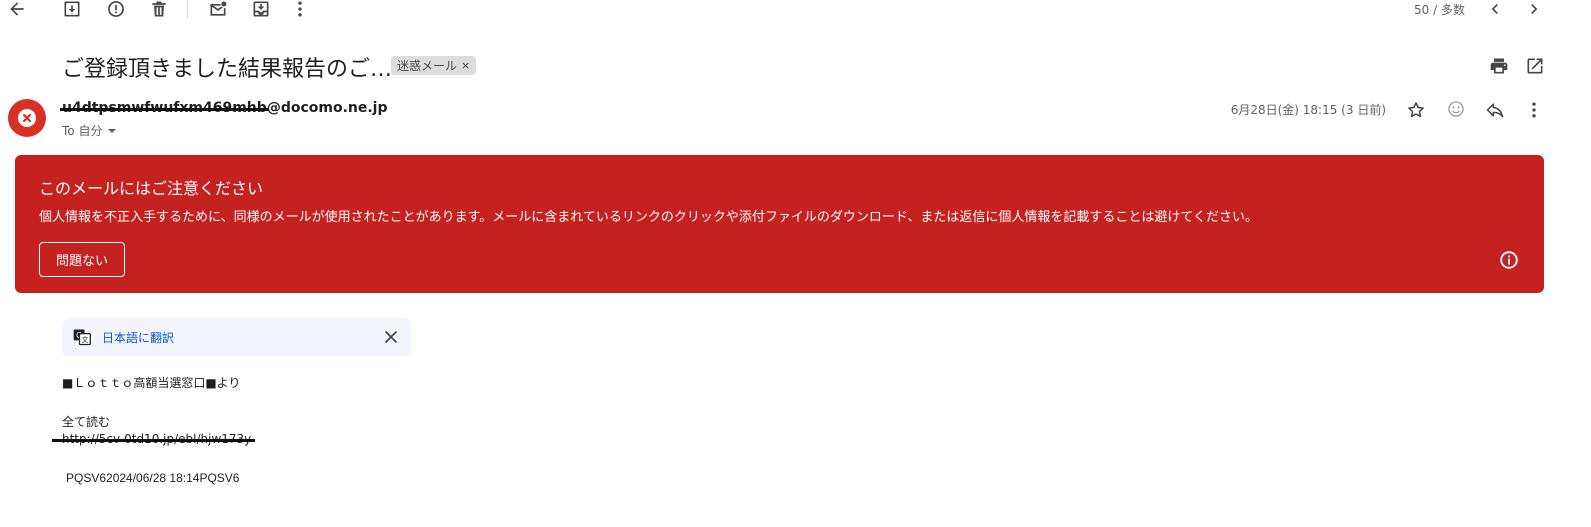 This screenshot has height=527, width=1591. What do you see at coordinates (82, 131) in the screenshot?
I see `to-line-text: To 自分` at bounding box center [82, 131].